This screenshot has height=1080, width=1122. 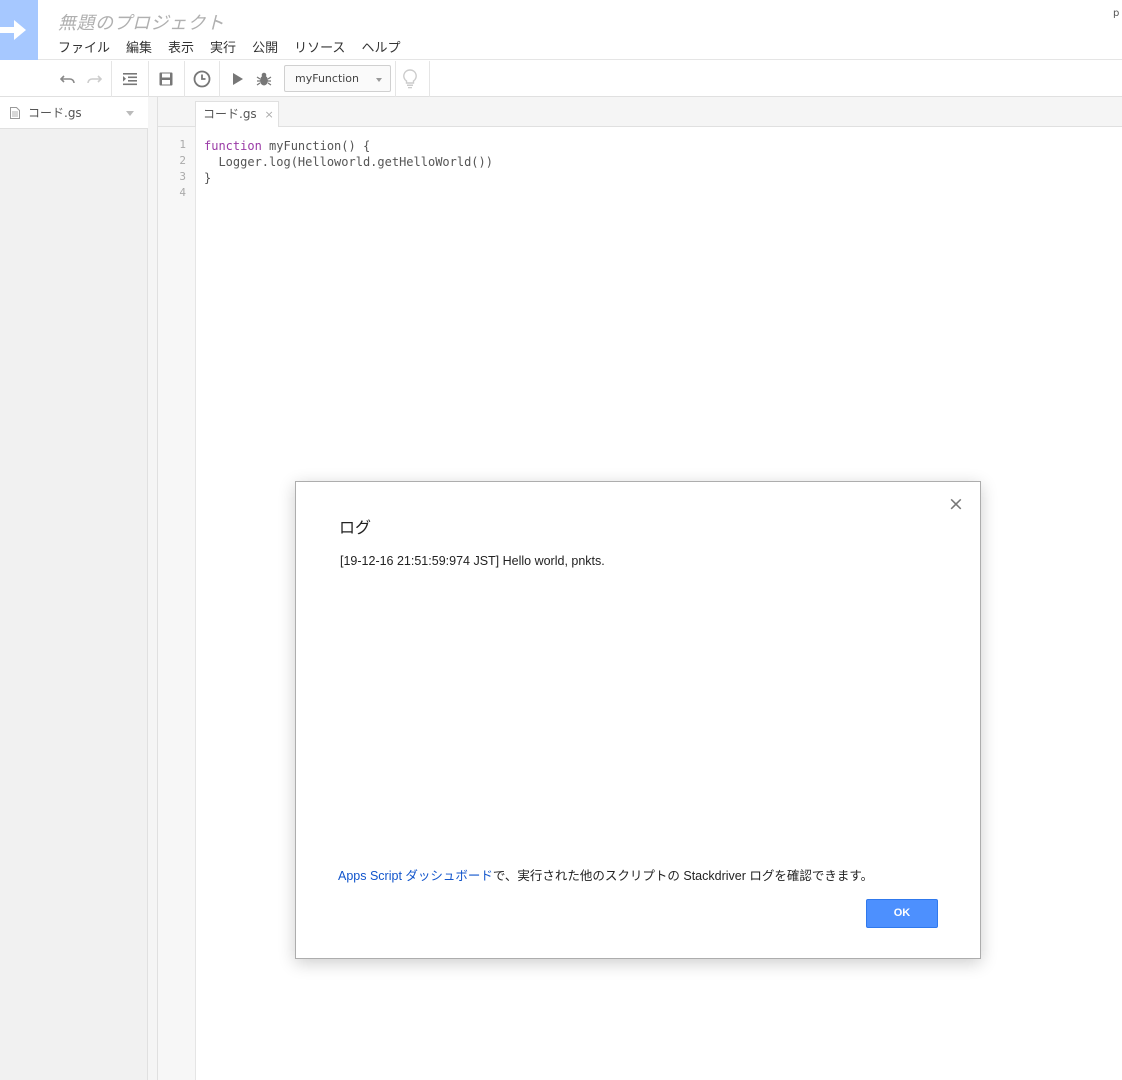 I want to click on code-line: function myFunction() {, so click(x=348, y=146).